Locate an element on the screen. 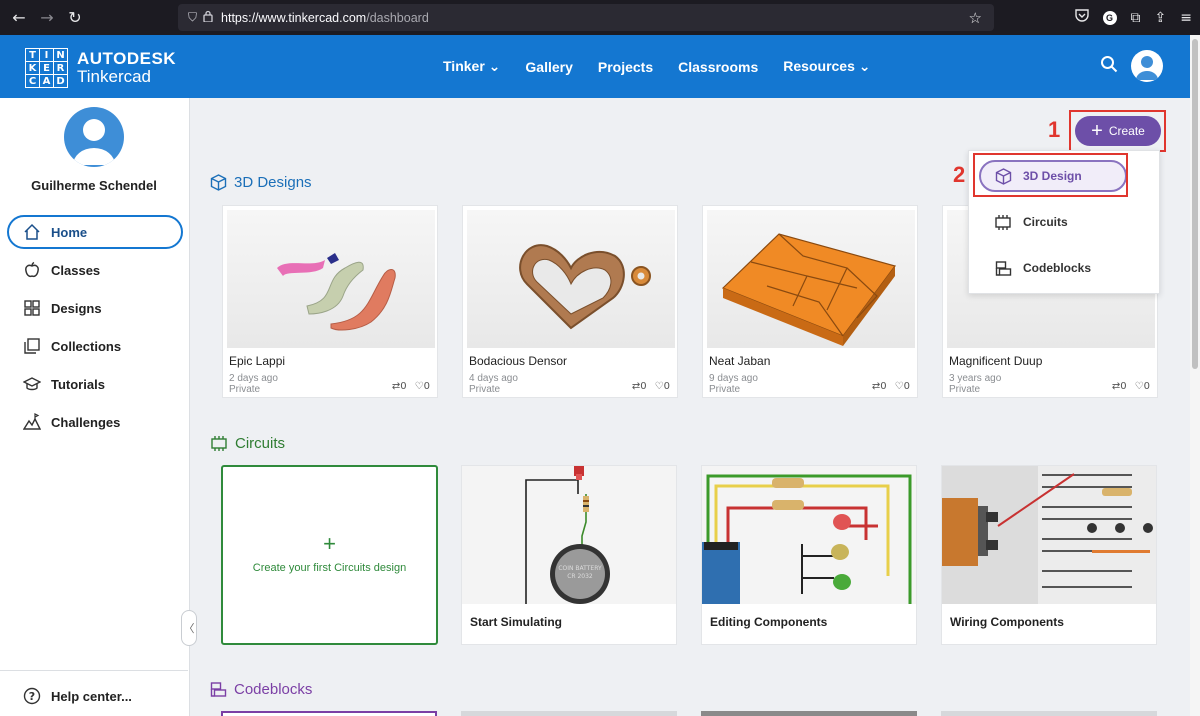  sidebar-item-classes: Classes is located at coordinates (95, 270).